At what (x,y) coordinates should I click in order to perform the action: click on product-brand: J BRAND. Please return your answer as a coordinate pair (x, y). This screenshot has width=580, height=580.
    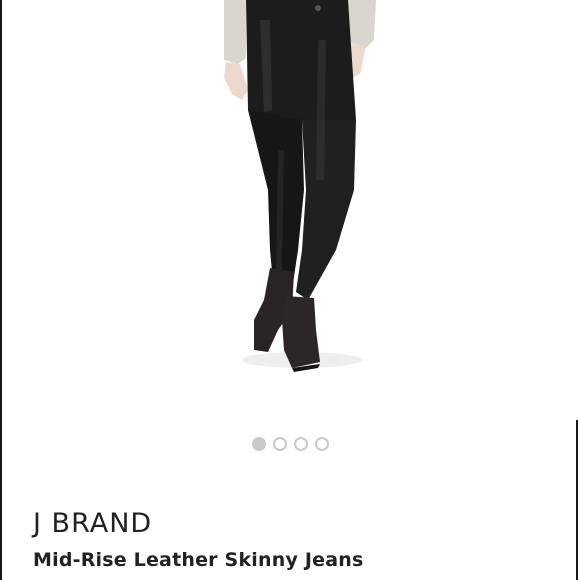
    Looking at the image, I should click on (92, 523).